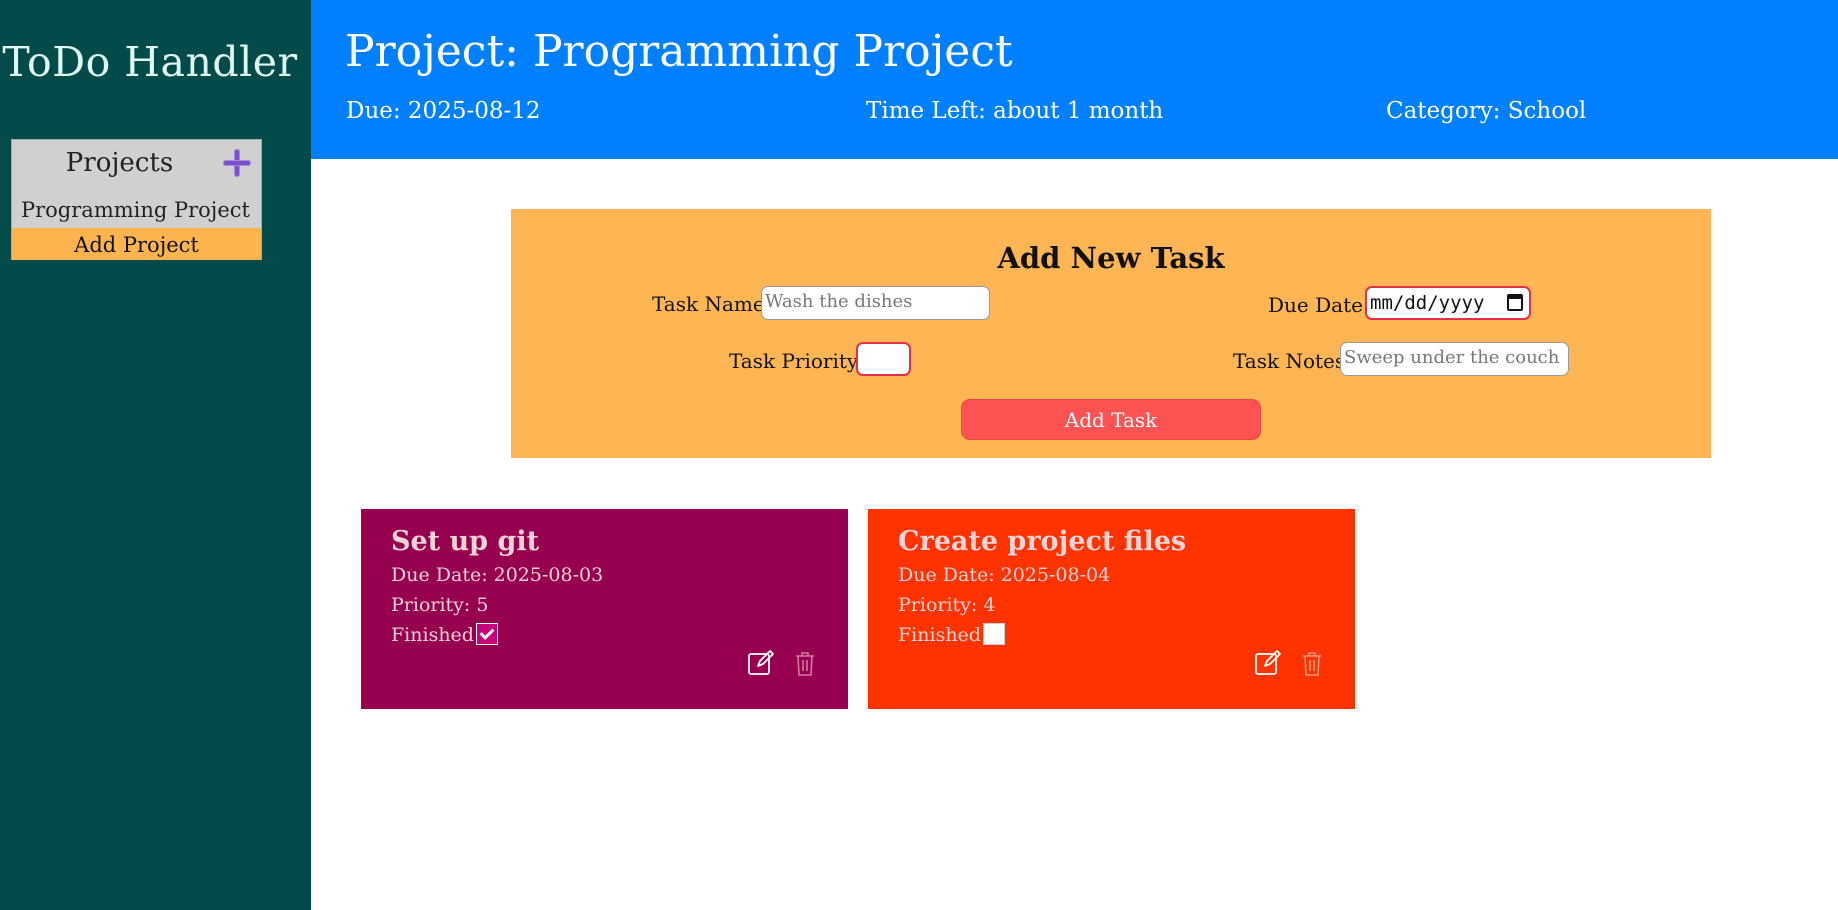 Image resolution: width=1838 pixels, height=910 pixels. Describe the element at coordinates (119, 163) in the screenshot. I see `projects-header: Projects` at that location.